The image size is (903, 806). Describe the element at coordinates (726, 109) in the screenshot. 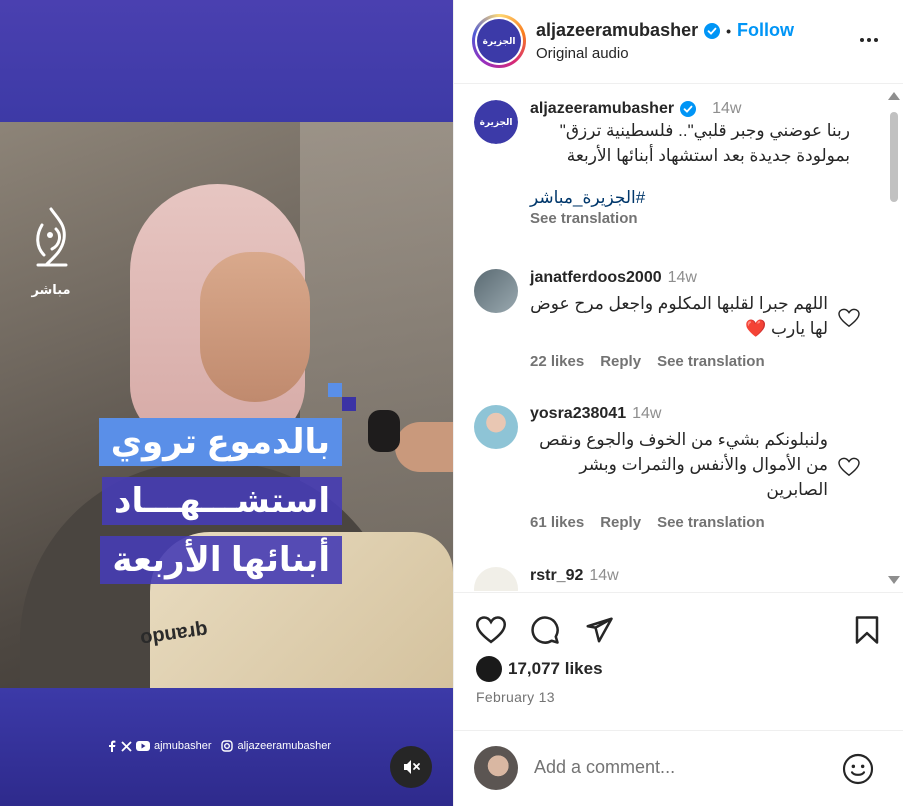

I see `caption-time: 14w` at that location.